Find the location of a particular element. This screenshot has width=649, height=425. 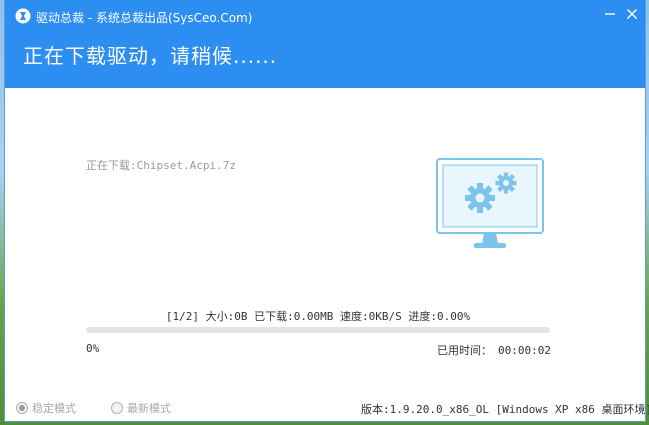

radio-unchecked-icon is located at coordinates (117, 408).